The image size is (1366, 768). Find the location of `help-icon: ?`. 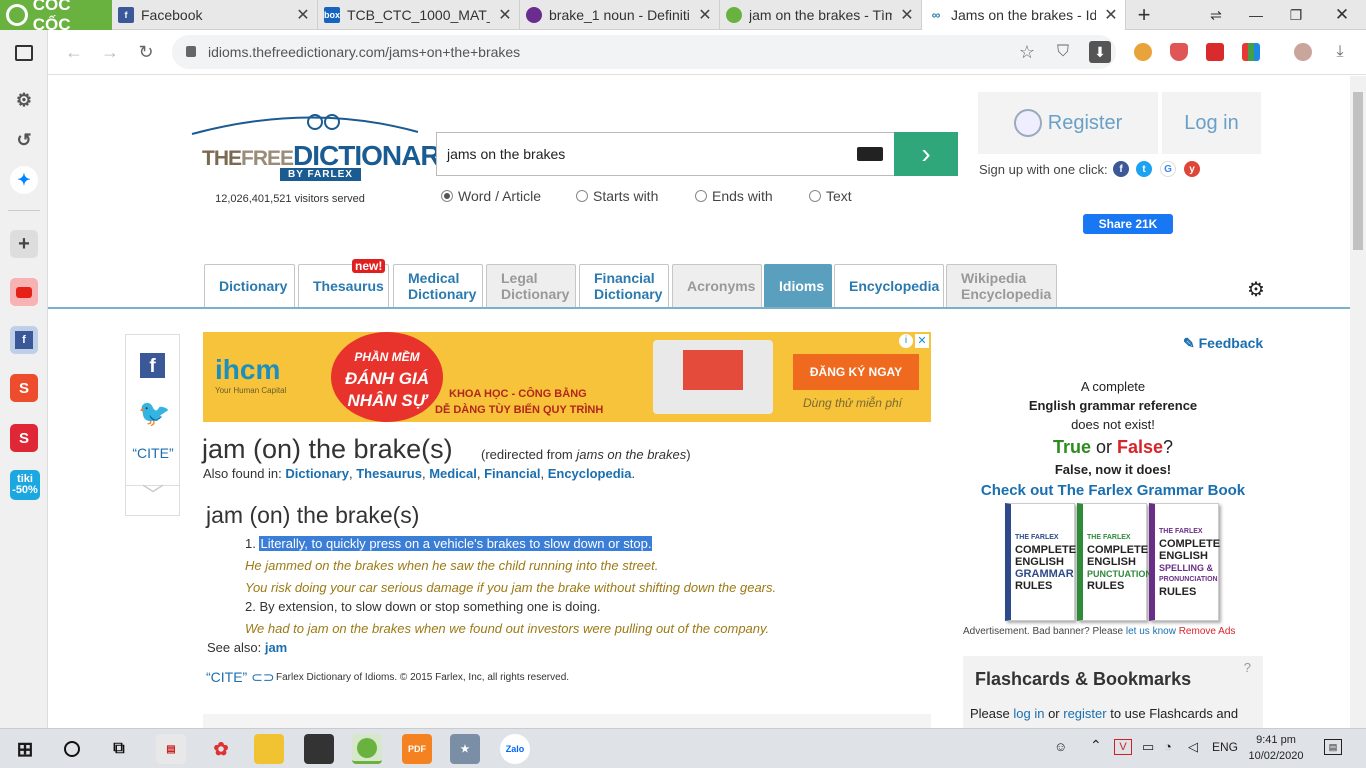

help-icon: ? is located at coordinates (1247, 667).